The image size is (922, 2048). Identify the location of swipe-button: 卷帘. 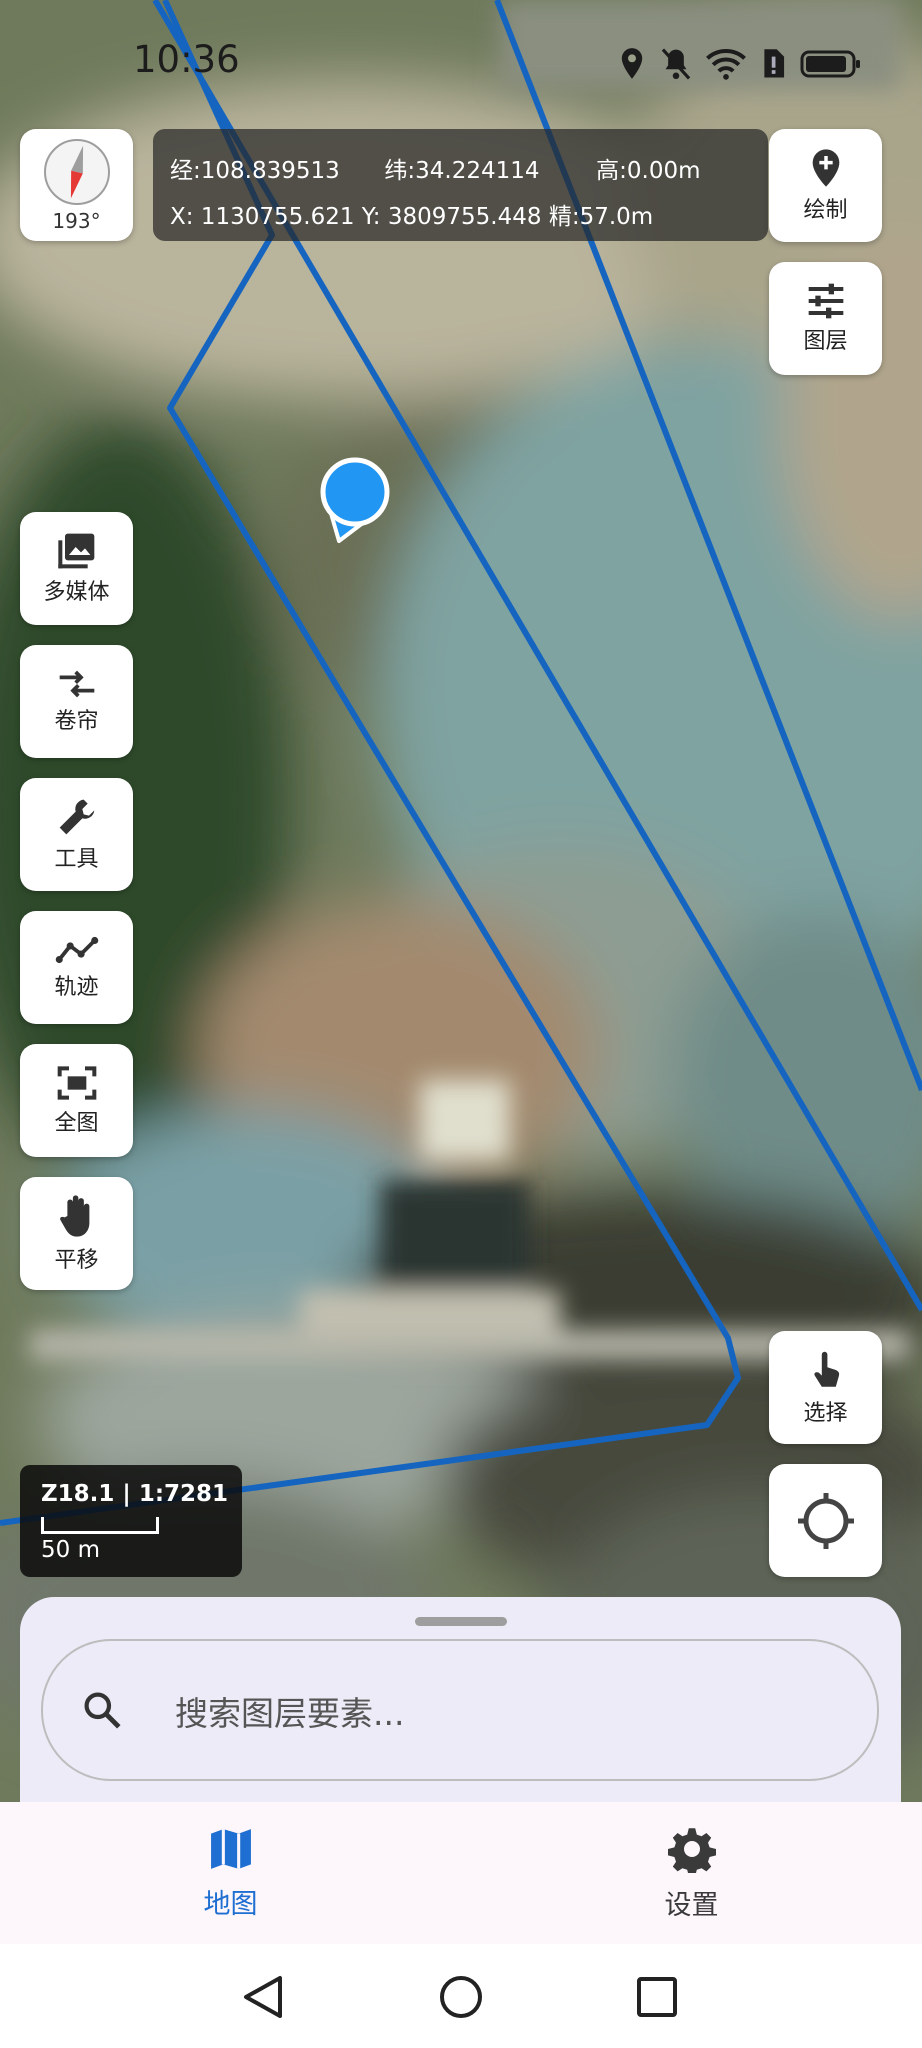
(76, 701).